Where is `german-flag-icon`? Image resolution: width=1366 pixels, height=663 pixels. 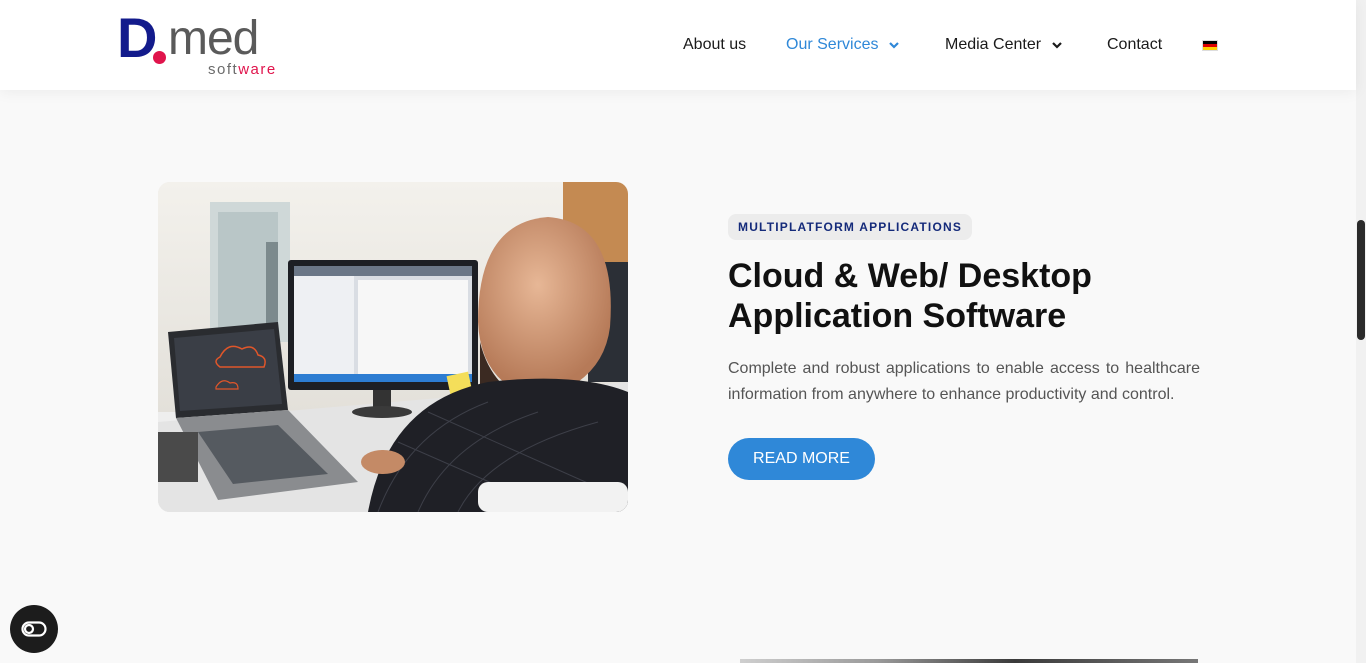
german-flag-icon is located at coordinates (1210, 45).